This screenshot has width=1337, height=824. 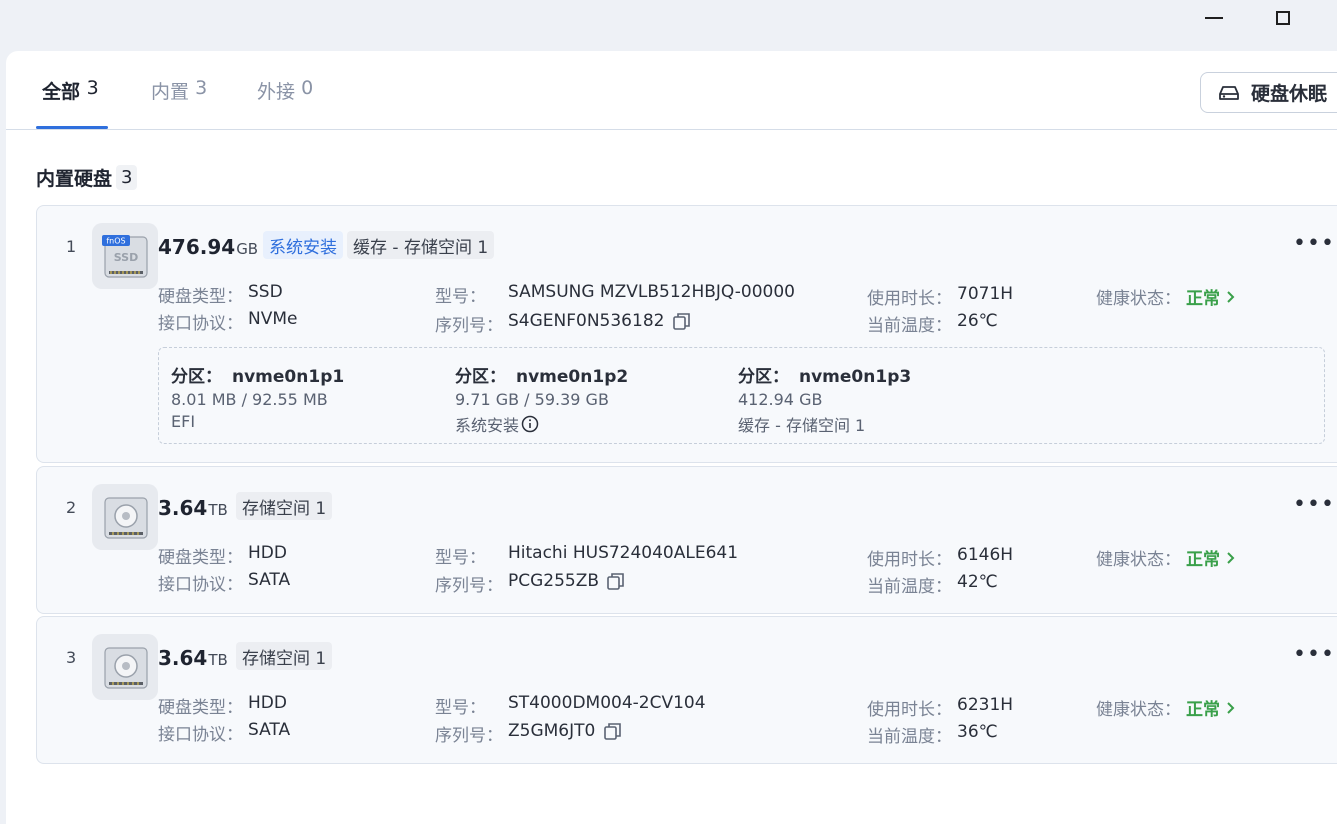 I want to click on disk-capacity: 3.64 TB, so click(x=193, y=508).